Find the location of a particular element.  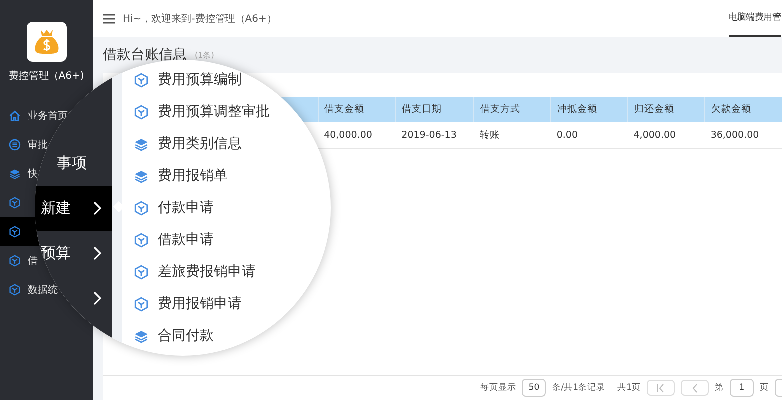

table-cell: 36,000.00 is located at coordinates (743, 135).